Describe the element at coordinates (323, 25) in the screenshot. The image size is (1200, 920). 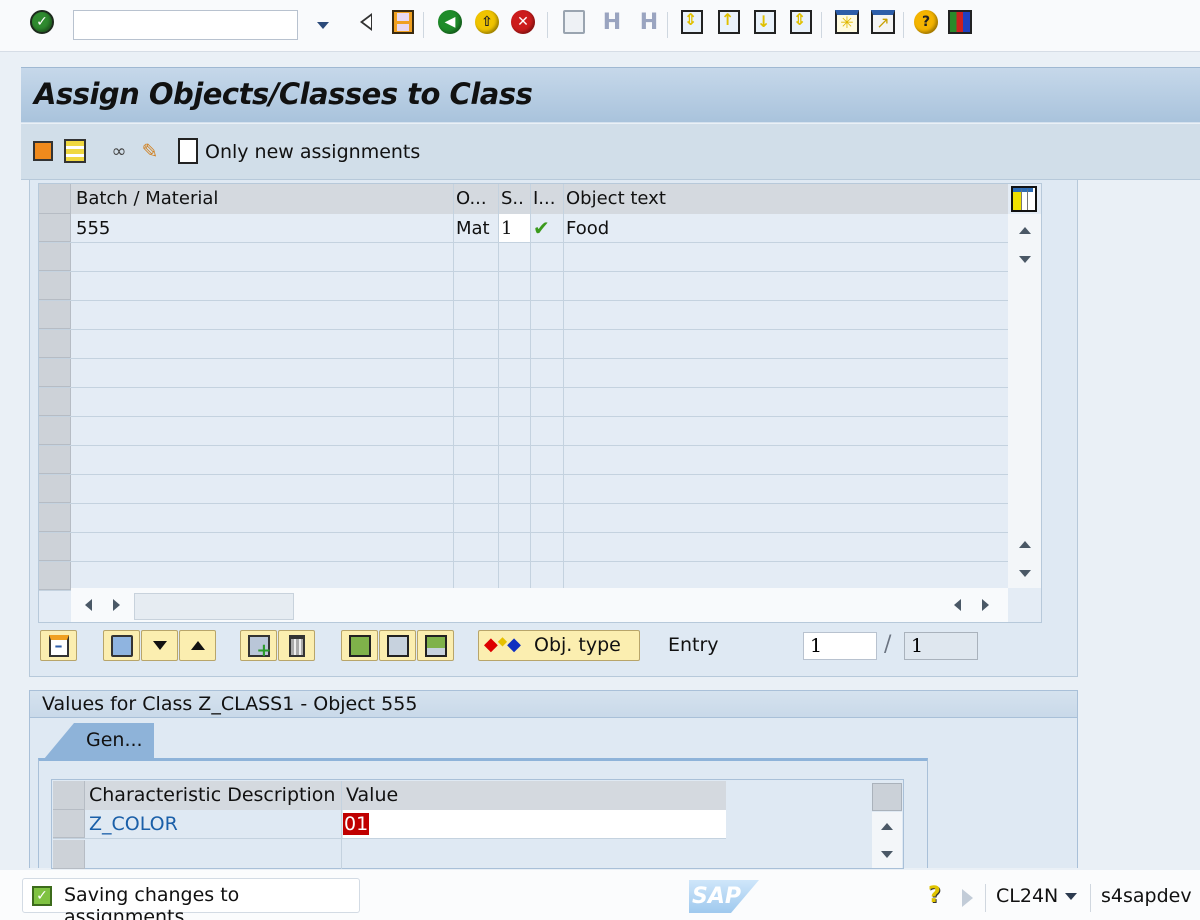
I see `command-dropdown-icon` at that location.